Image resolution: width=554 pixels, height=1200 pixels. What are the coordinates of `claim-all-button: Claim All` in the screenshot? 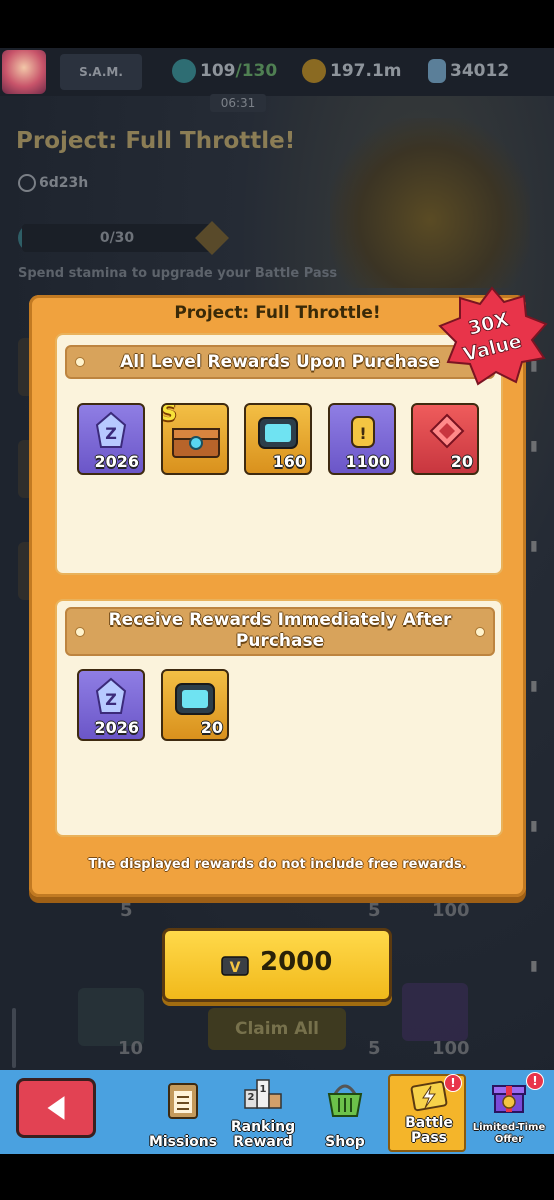 It's located at (277, 1029).